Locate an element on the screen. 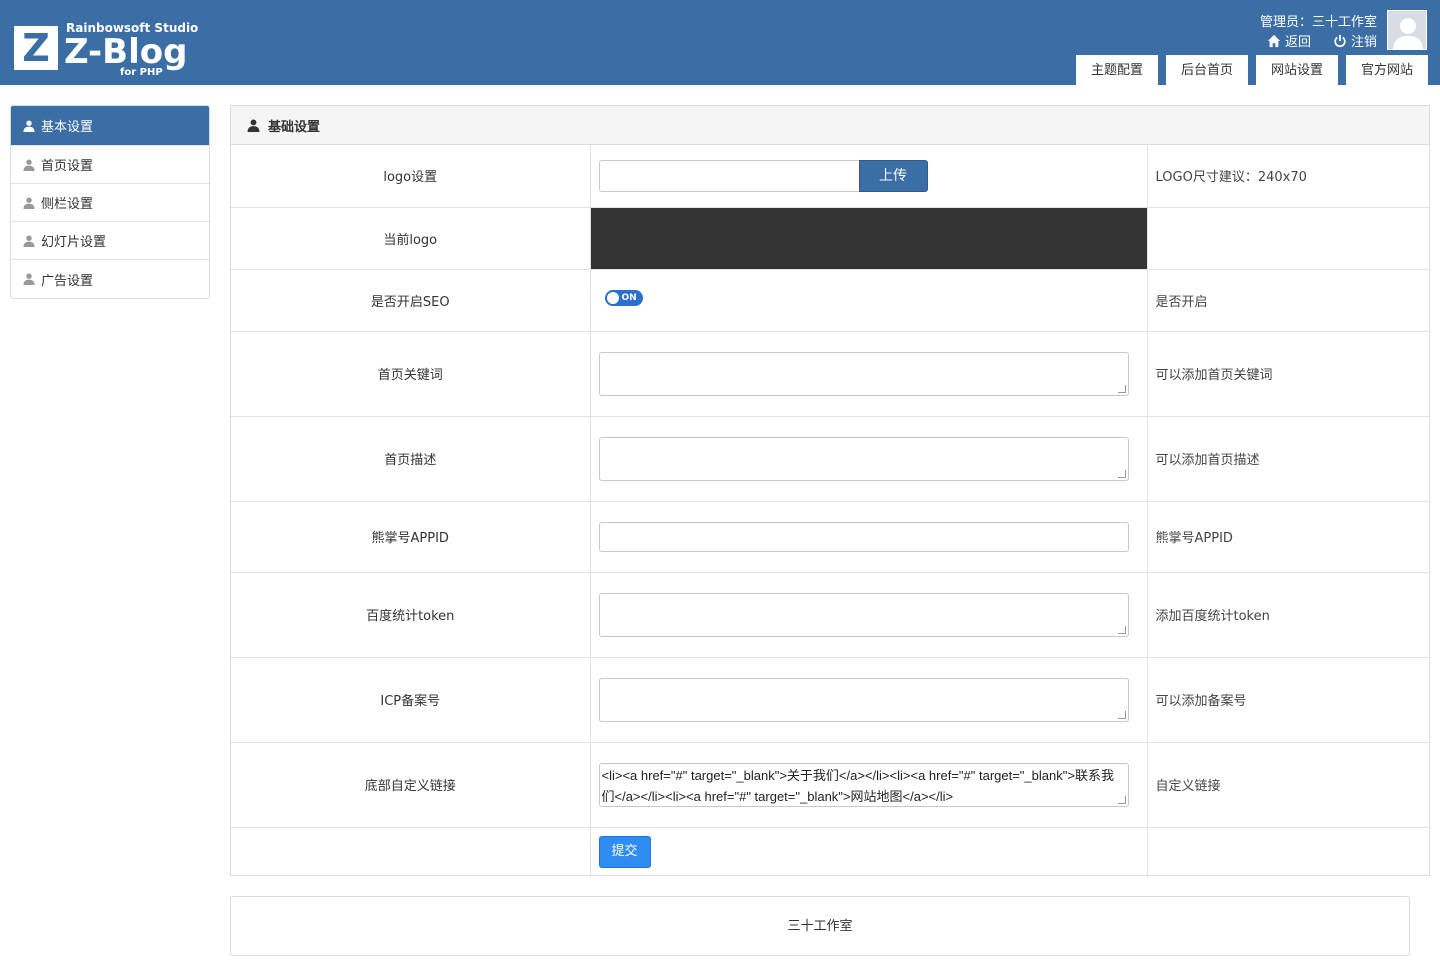 Image resolution: width=1440 pixels, height=976 pixels. sidebar-item-label: 广告设置 is located at coordinates (67, 281).